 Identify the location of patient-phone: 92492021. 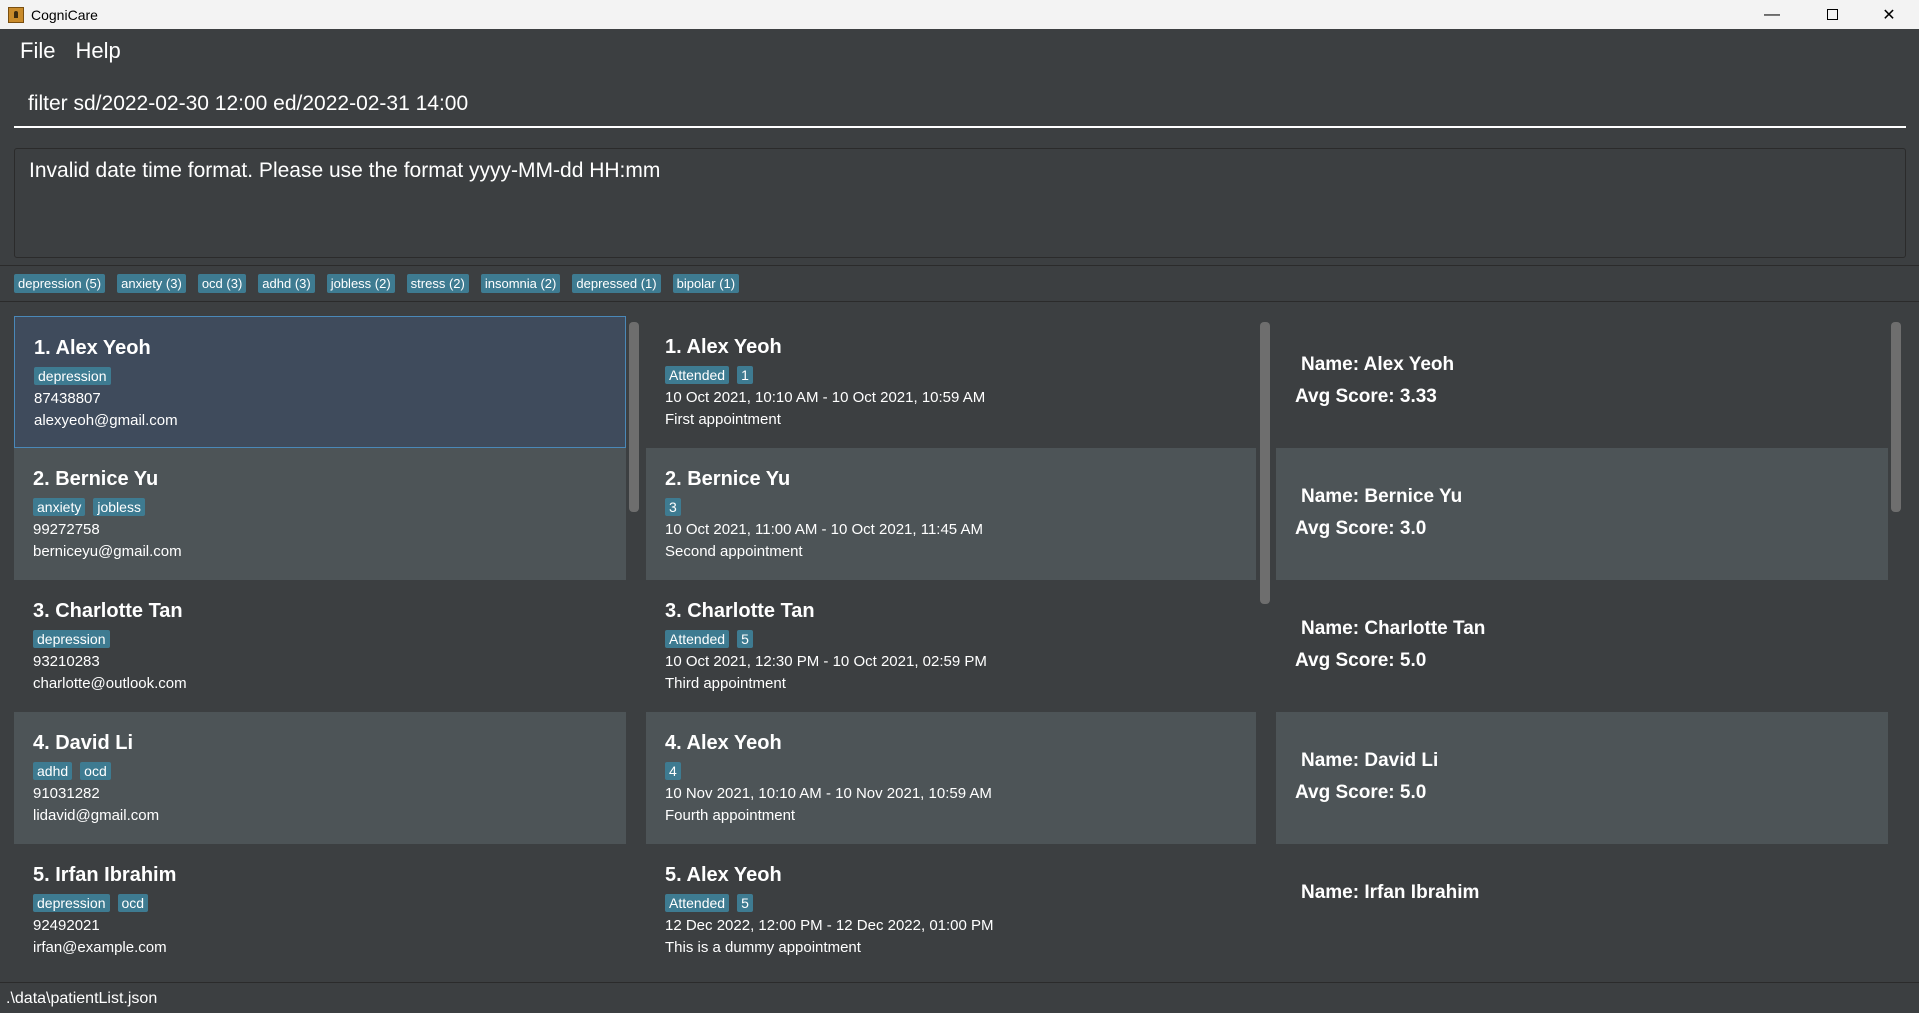
(66, 925).